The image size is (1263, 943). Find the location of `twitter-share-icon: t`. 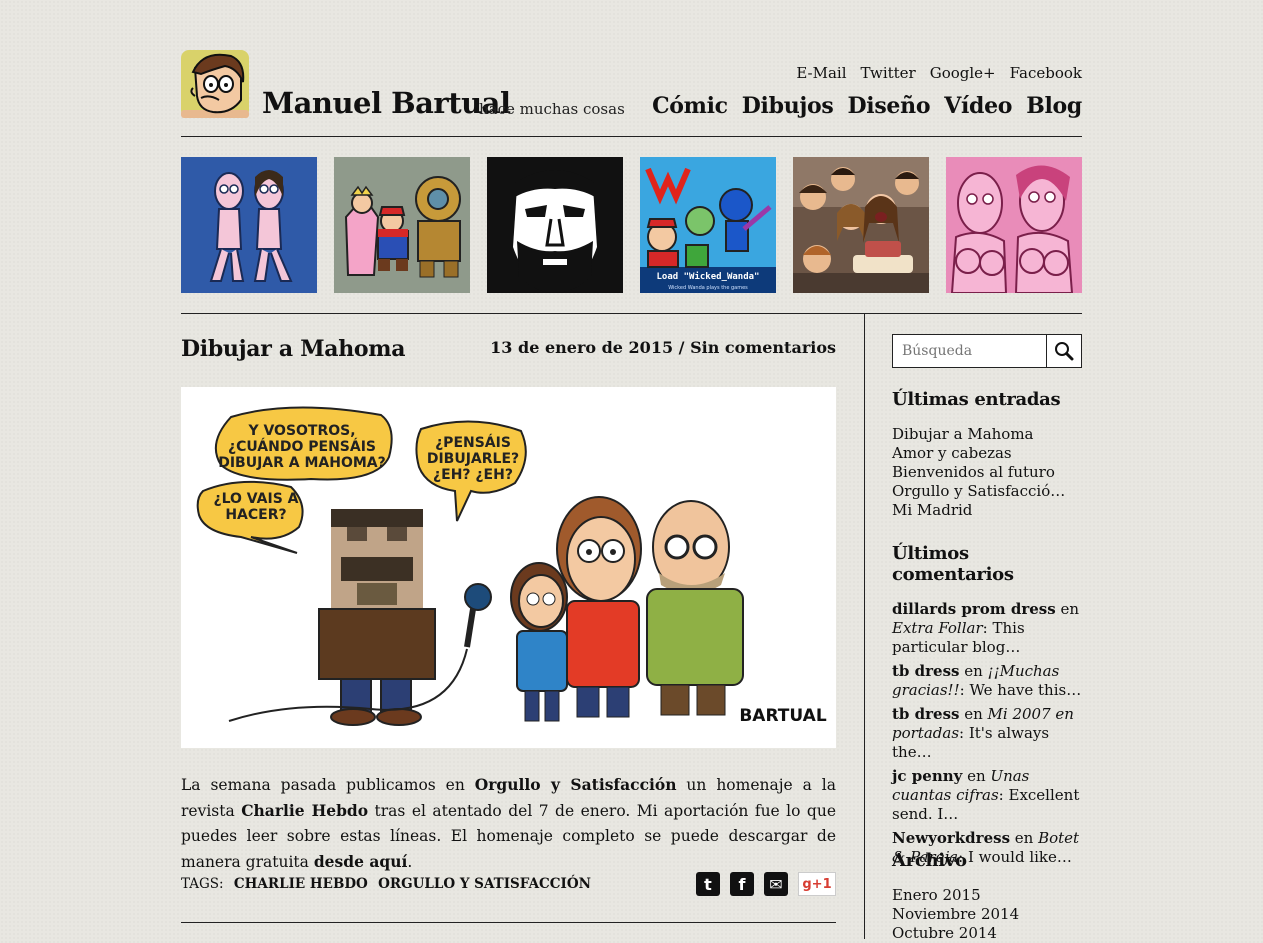

twitter-share-icon: t is located at coordinates (708, 884).